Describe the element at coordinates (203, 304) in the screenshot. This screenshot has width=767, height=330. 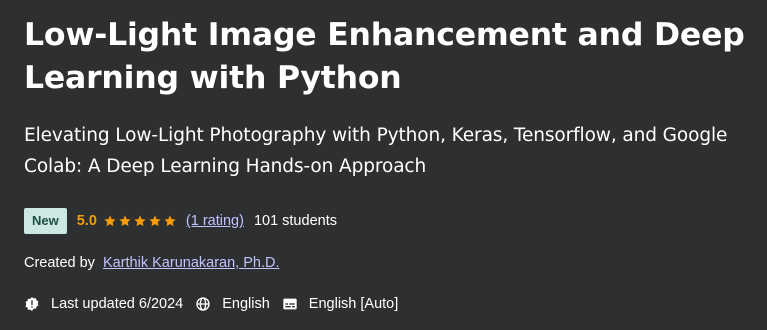
I see `globe-icon` at that location.